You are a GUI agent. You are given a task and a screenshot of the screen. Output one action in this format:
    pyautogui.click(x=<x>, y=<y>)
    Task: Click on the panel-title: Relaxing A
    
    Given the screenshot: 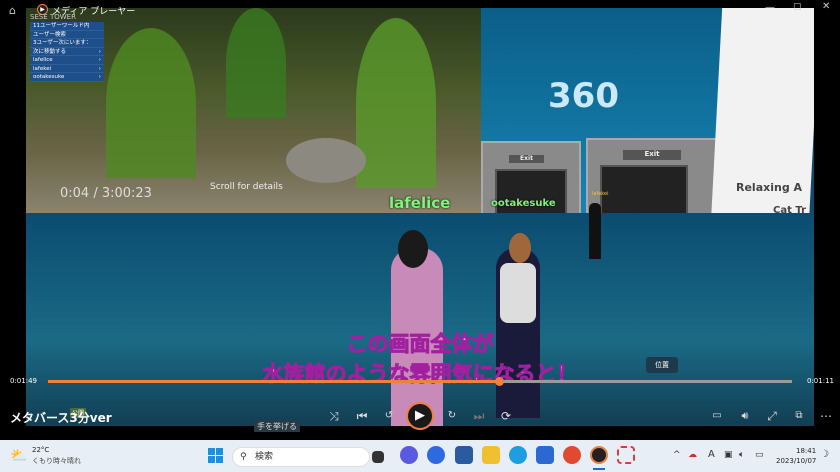 What is the action you would take?
    pyautogui.click(x=769, y=187)
    